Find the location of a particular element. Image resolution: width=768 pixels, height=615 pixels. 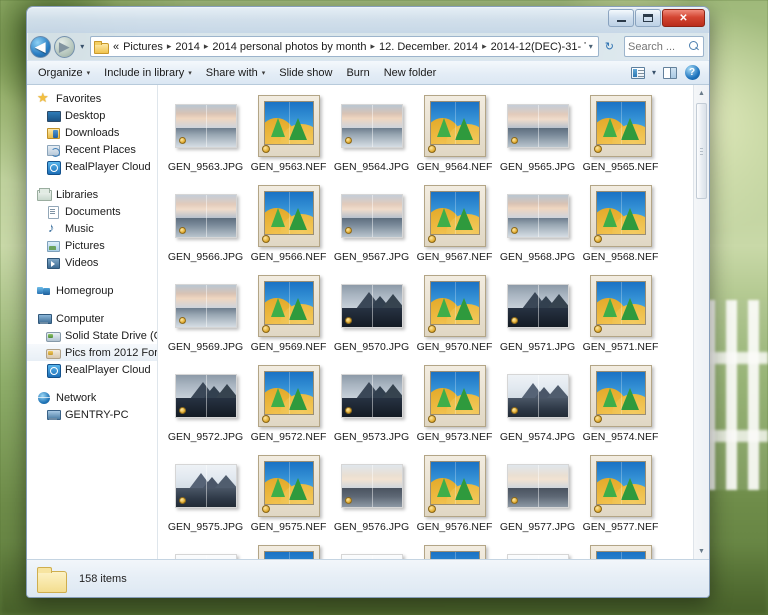

file-item: GEN_9564.NEF is located at coordinates (454, 136).